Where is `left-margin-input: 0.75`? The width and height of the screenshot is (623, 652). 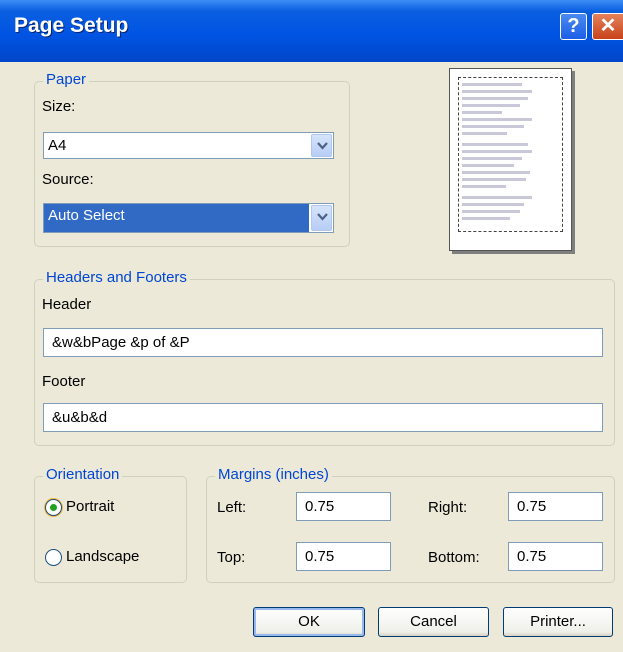 left-margin-input: 0.75 is located at coordinates (343, 506).